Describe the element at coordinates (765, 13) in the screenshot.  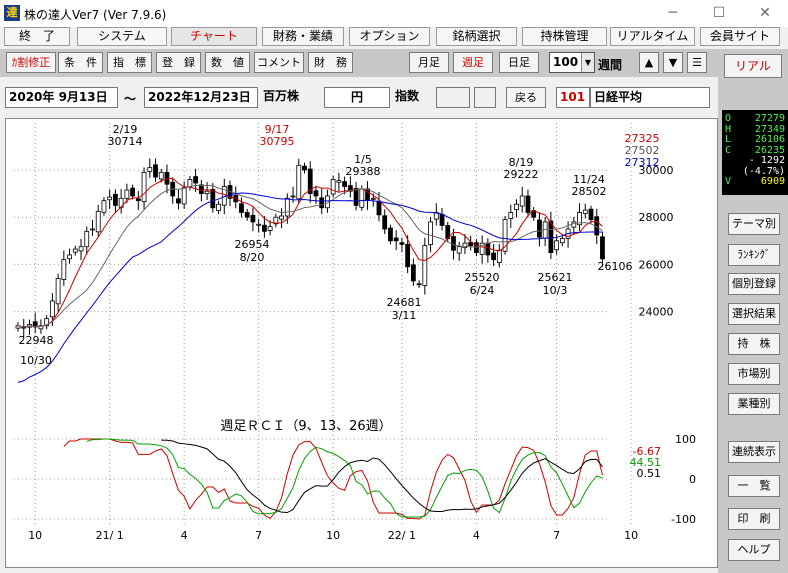
I see `close-button: ✕` at that location.